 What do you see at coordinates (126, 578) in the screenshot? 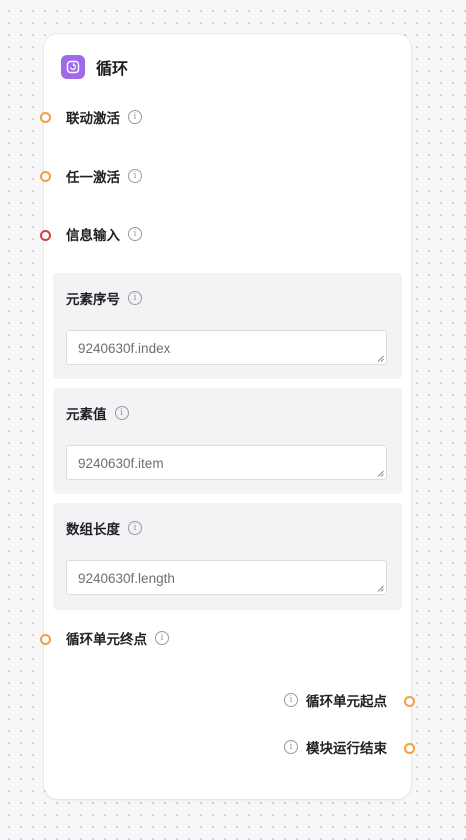
I see `field-value: 9240630f.length` at bounding box center [126, 578].